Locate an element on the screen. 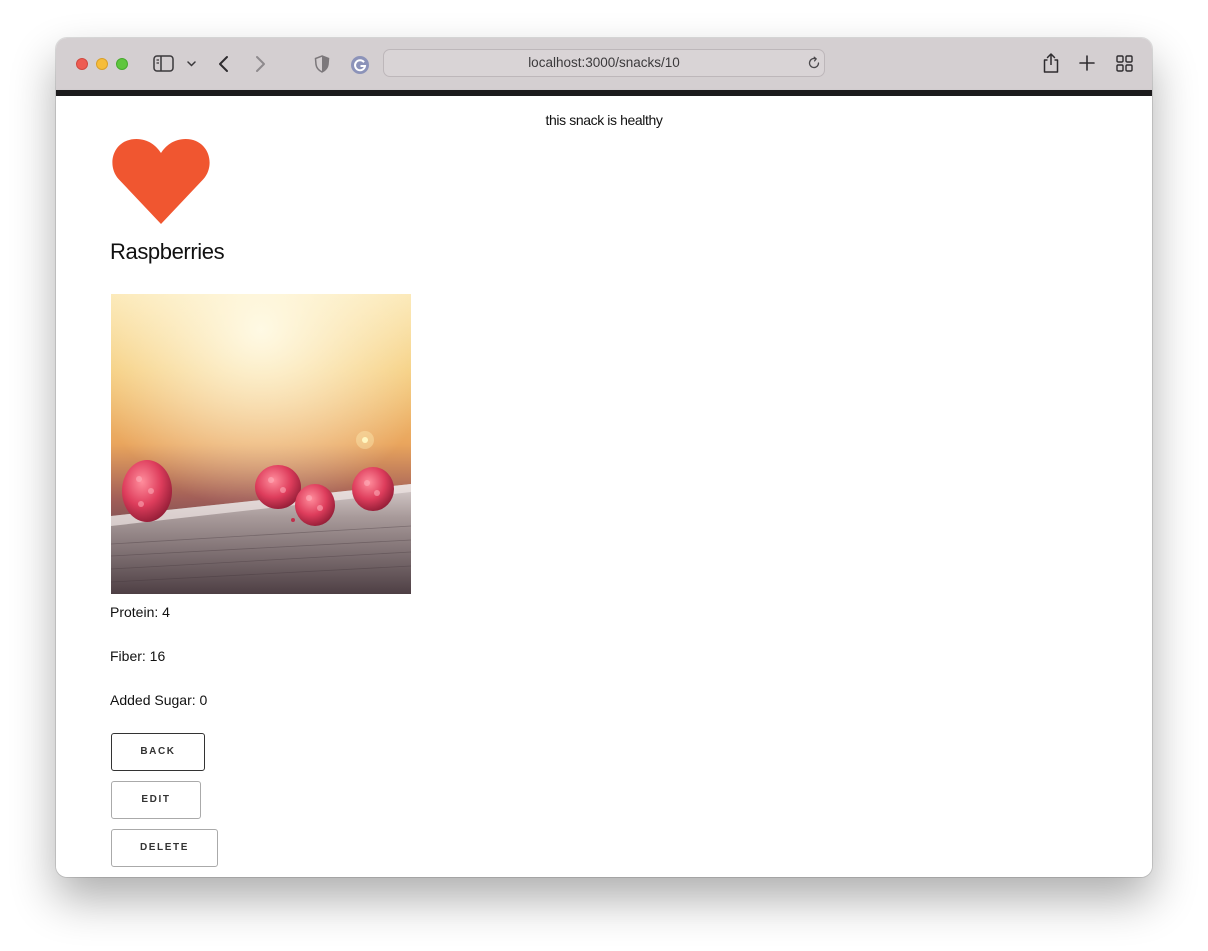 This screenshot has width=1208, height=951. healthy-status-text: this snack is healthy is located at coordinates (604, 120).